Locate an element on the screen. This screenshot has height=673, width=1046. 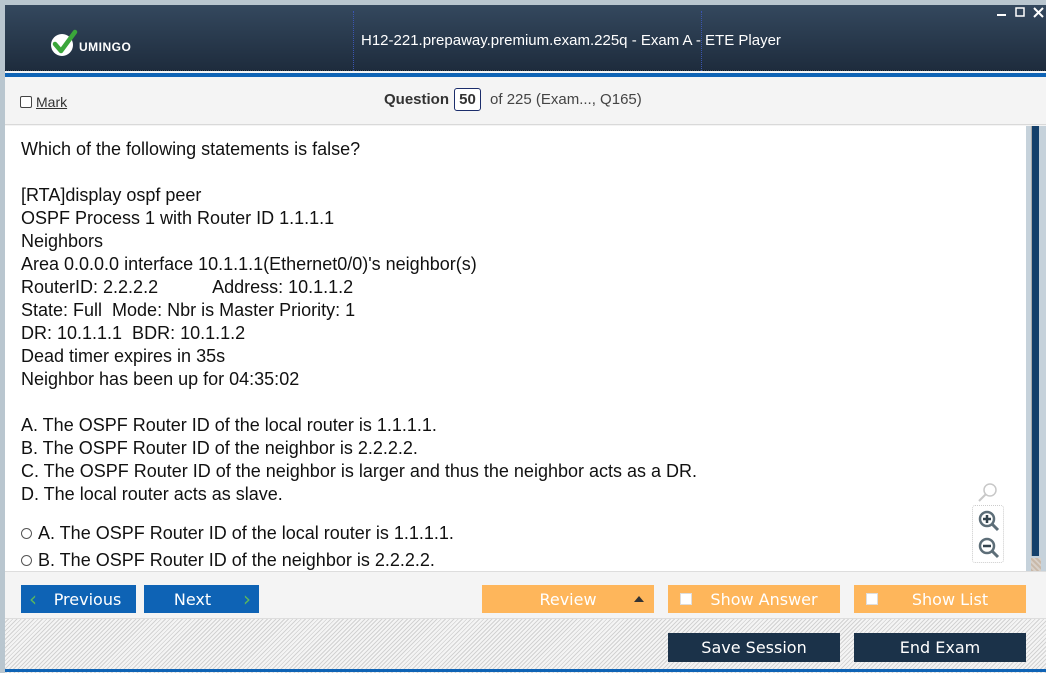
show-list-label: Show List is located at coordinates (950, 599).